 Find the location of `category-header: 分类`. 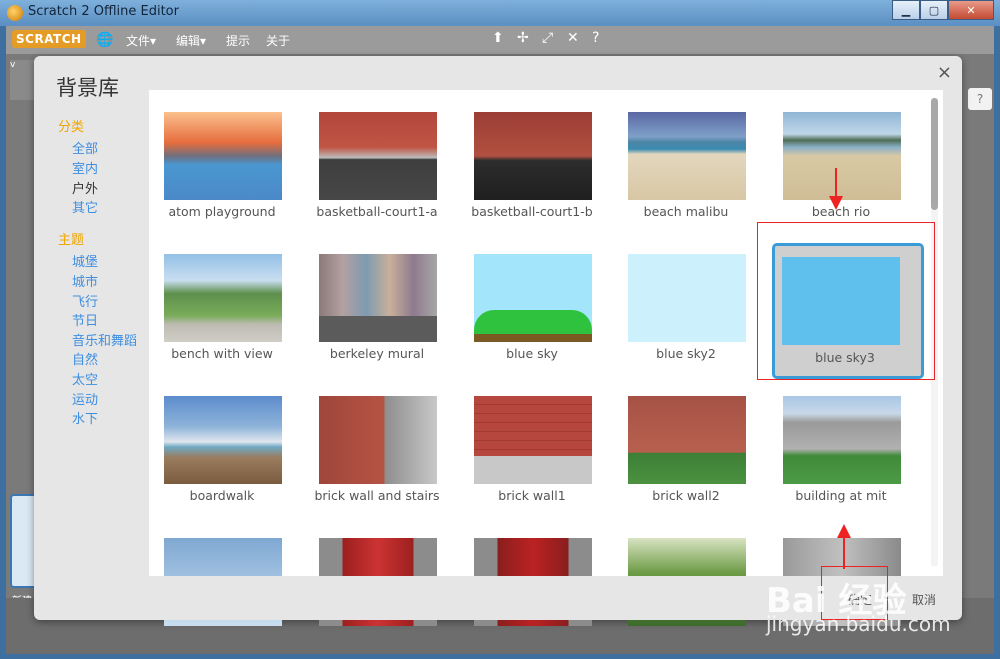

category-header: 分类 is located at coordinates (71, 127).